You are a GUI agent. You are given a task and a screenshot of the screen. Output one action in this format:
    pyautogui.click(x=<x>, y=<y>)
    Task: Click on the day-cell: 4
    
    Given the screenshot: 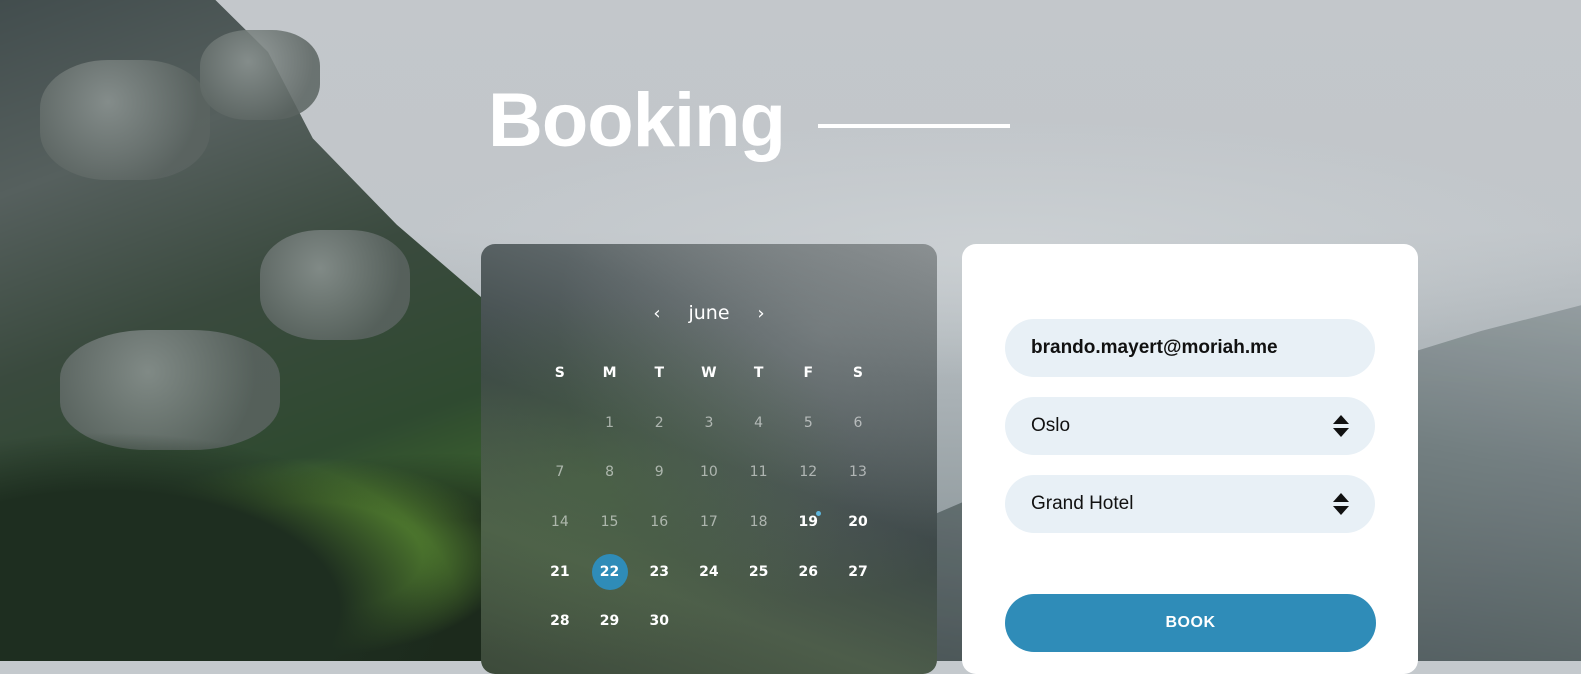 What is the action you would take?
    pyautogui.click(x=759, y=423)
    